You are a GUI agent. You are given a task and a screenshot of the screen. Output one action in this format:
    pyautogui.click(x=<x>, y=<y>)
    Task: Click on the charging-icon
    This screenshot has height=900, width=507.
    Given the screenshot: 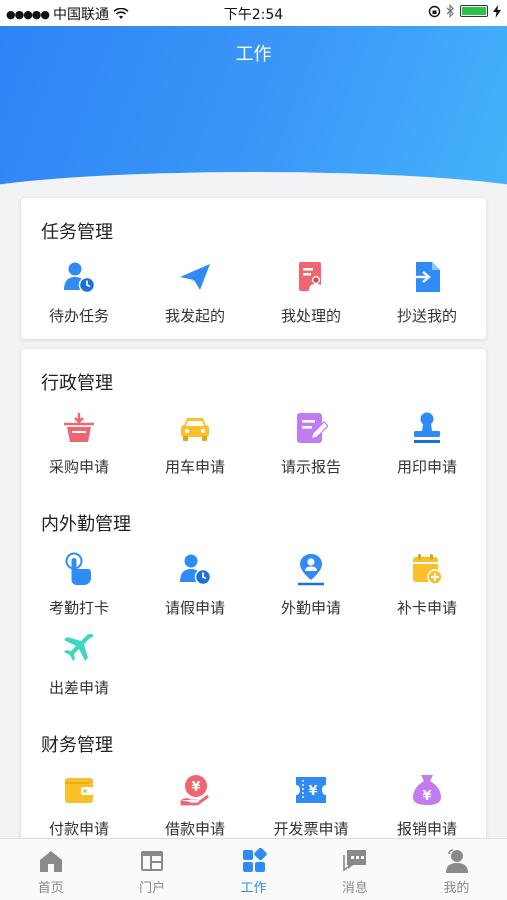 What is the action you would take?
    pyautogui.click(x=497, y=11)
    